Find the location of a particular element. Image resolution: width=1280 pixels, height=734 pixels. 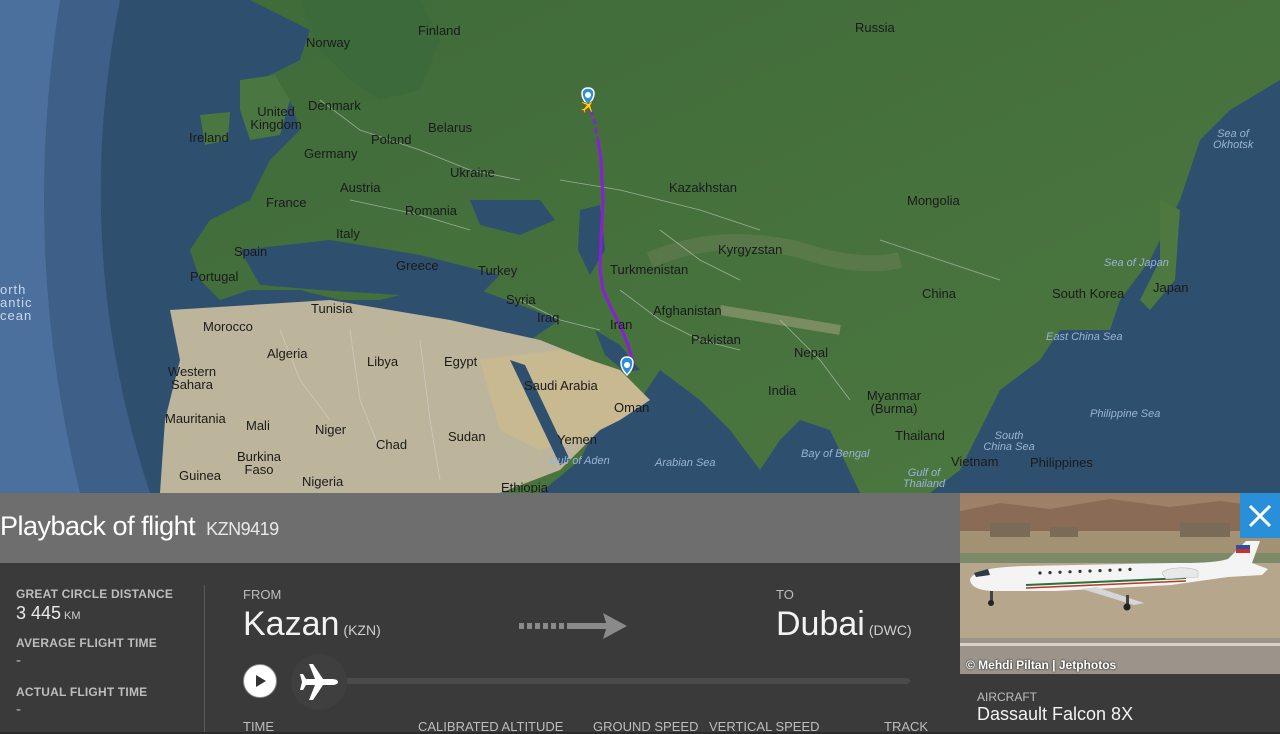

aircraft-photo-image is located at coordinates (1120, 583).